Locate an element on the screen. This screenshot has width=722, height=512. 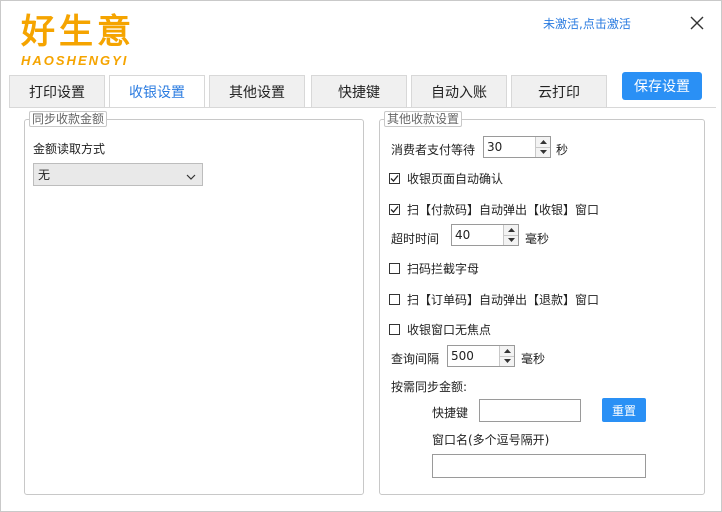
timeout-unit: 毫秒 is located at coordinates (537, 239).